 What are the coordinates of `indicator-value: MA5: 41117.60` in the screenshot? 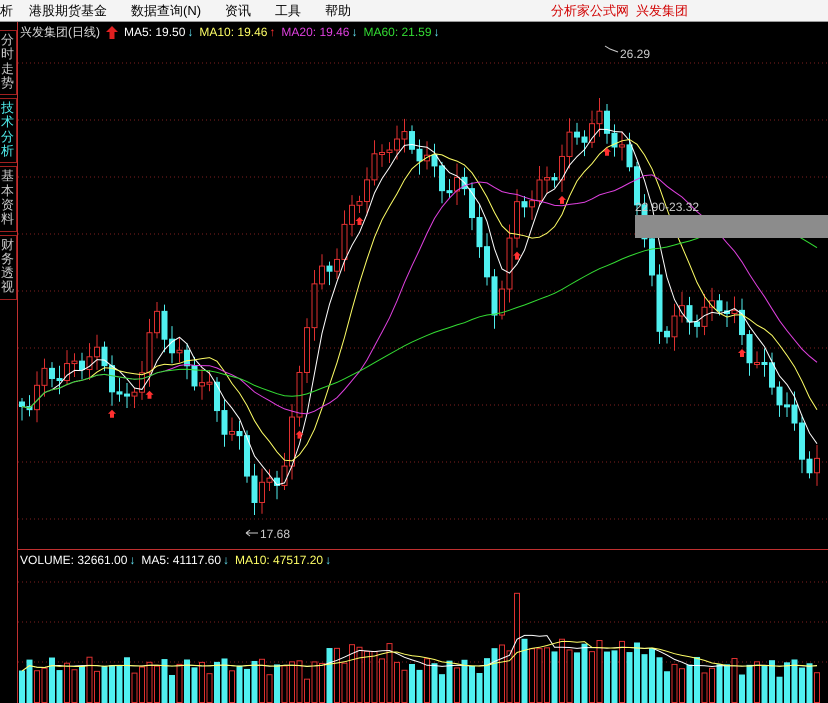 It's located at (181, 560).